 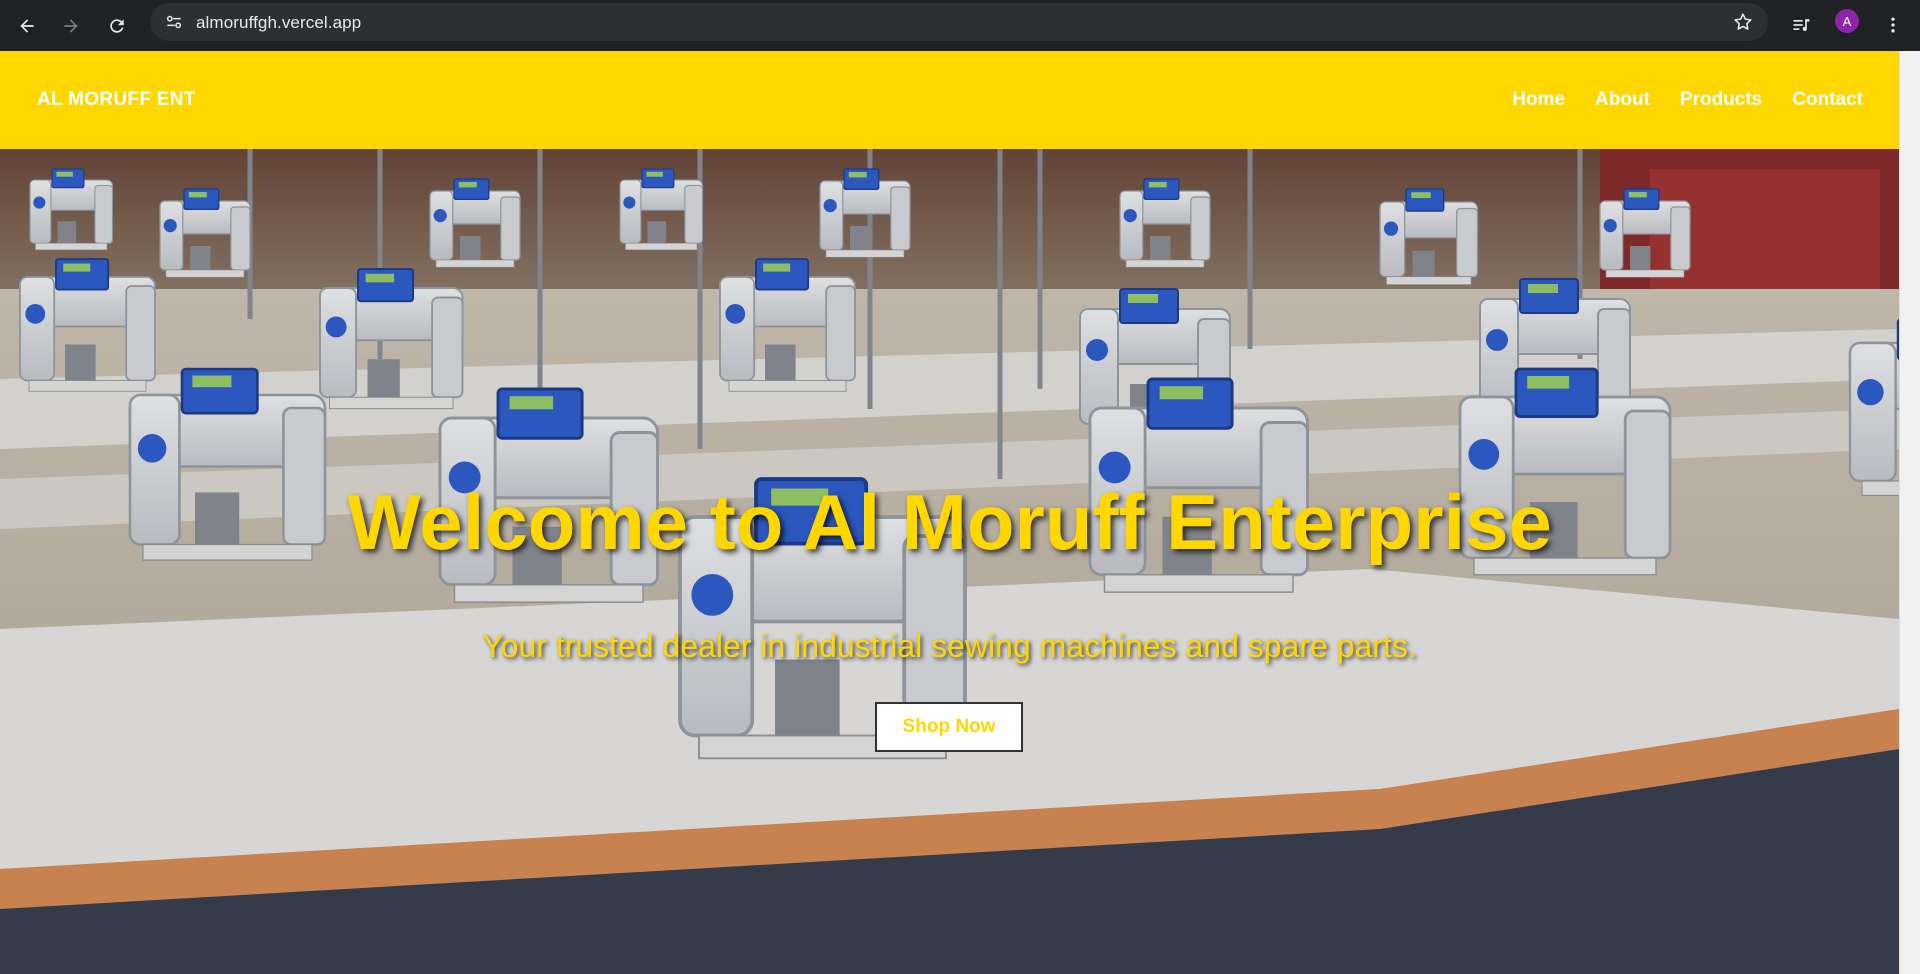 What do you see at coordinates (116, 100) in the screenshot?
I see `brand-logo: AL MORUFF ENT` at bounding box center [116, 100].